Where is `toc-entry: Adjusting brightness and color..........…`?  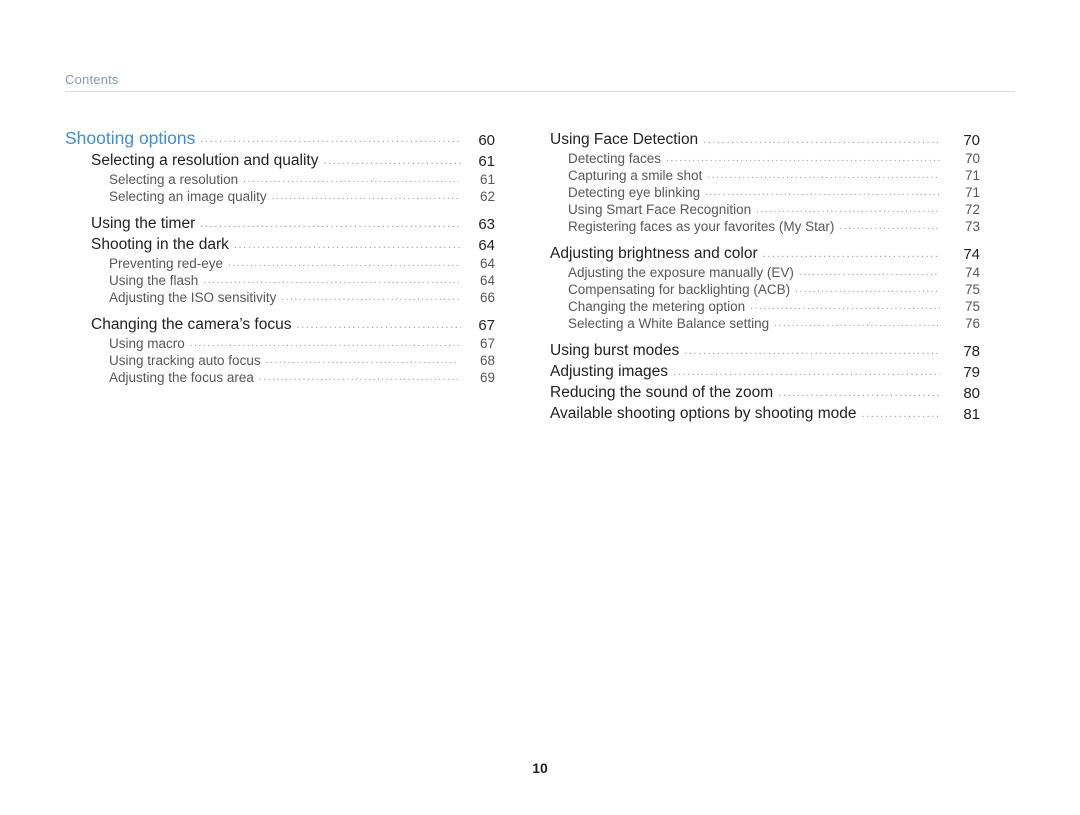 toc-entry: Adjusting brightness and color..........… is located at coordinates (765, 254).